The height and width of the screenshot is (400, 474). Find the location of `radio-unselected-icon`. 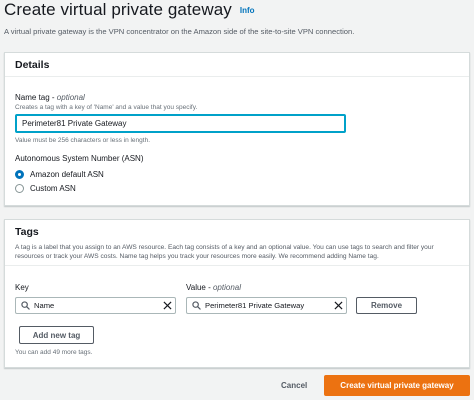

radio-unselected-icon is located at coordinates (19, 188).